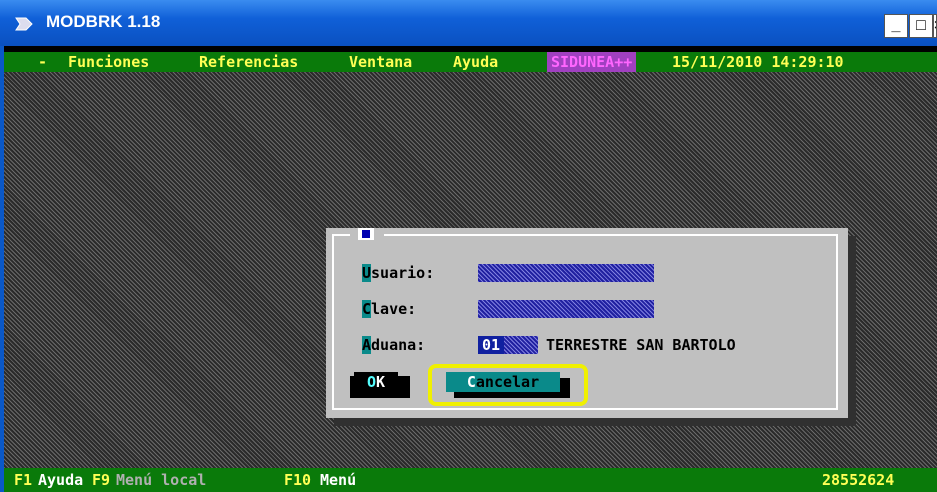 This screenshot has width=937, height=492. What do you see at coordinates (470, 480) in the screenshot?
I see `status-bar: F1 Ayuda F9 Menú local F10 Menú 28552624` at bounding box center [470, 480].